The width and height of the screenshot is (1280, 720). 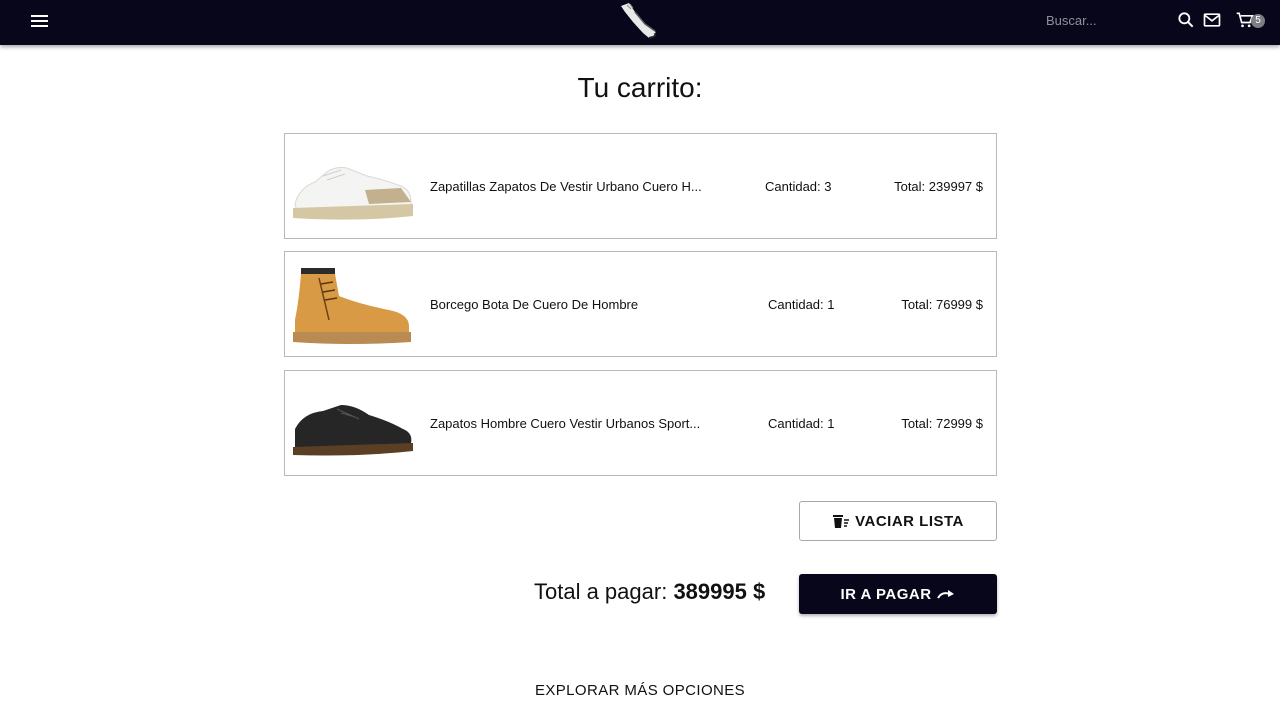 I want to click on page-title: Tu carrito:, so click(x=640, y=87).